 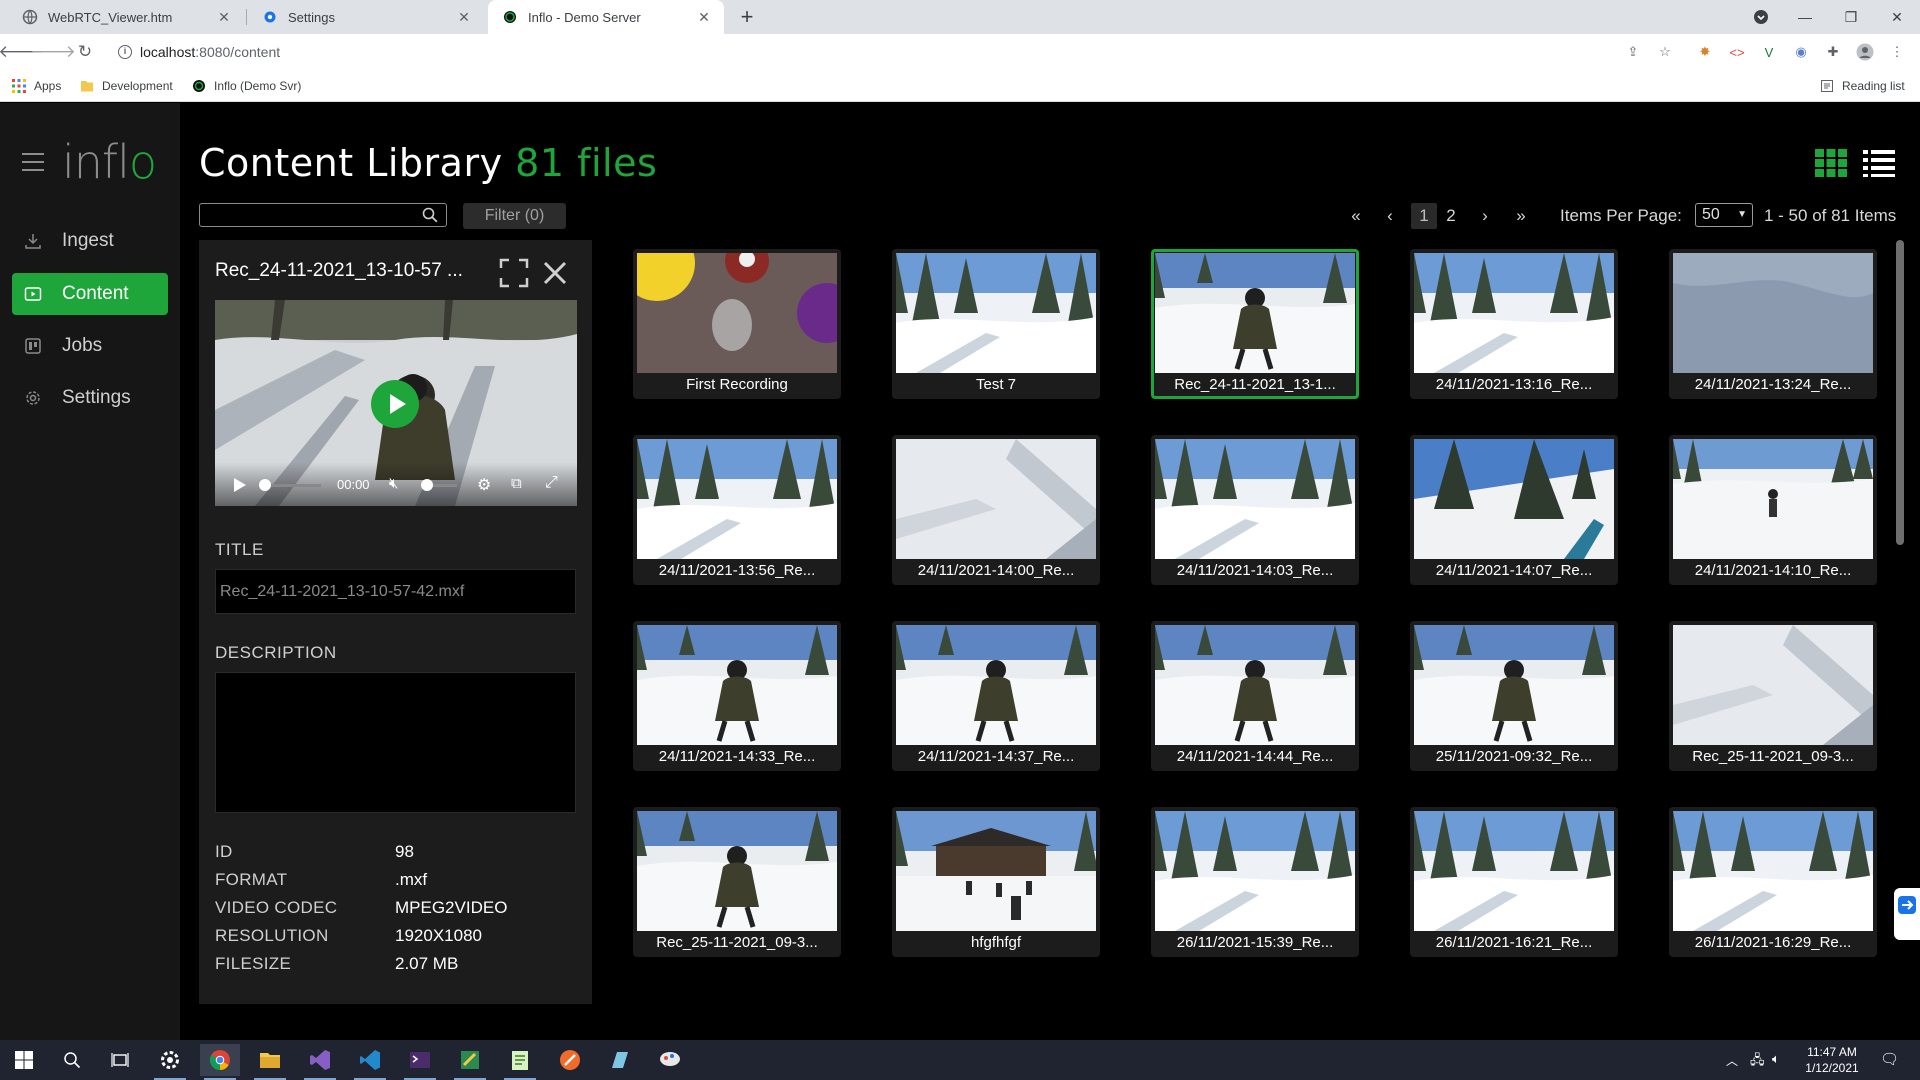 What do you see at coordinates (120, 1060) in the screenshot?
I see `task-view-icon` at bounding box center [120, 1060].